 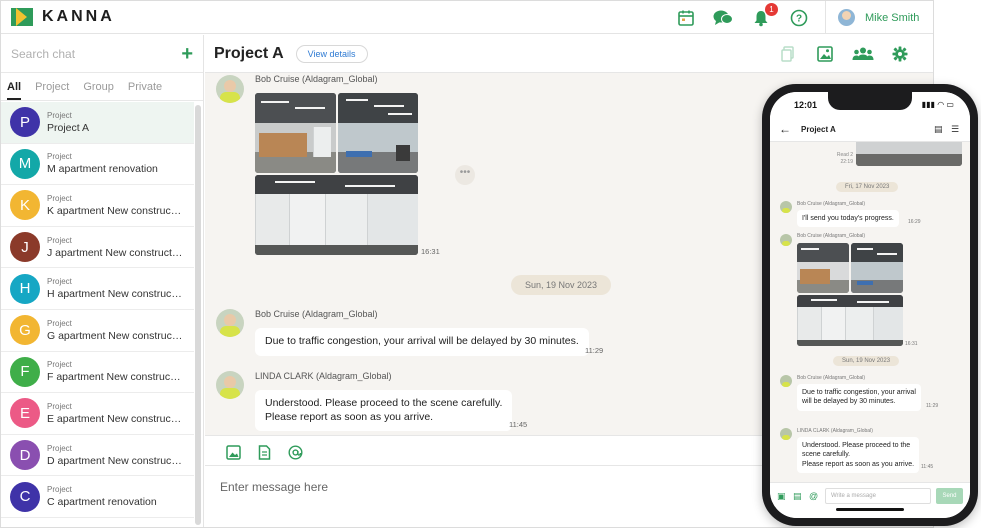 I want to click on signal-wifi-battery-icon: ▮▮▮ ◠ ▭, so click(x=937, y=104).